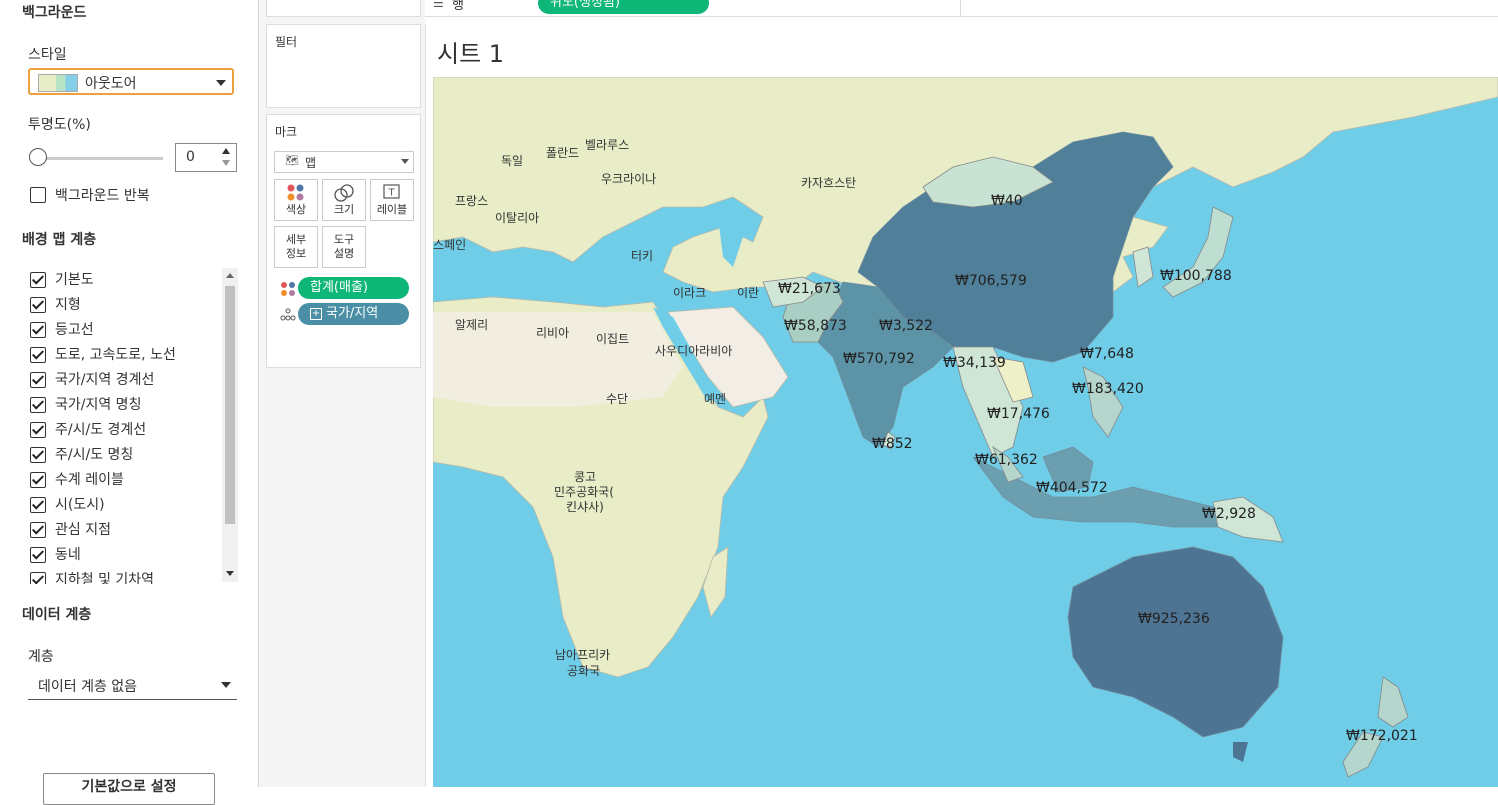  I want to click on value-malaysia: ₩61,362, so click(1006, 460).